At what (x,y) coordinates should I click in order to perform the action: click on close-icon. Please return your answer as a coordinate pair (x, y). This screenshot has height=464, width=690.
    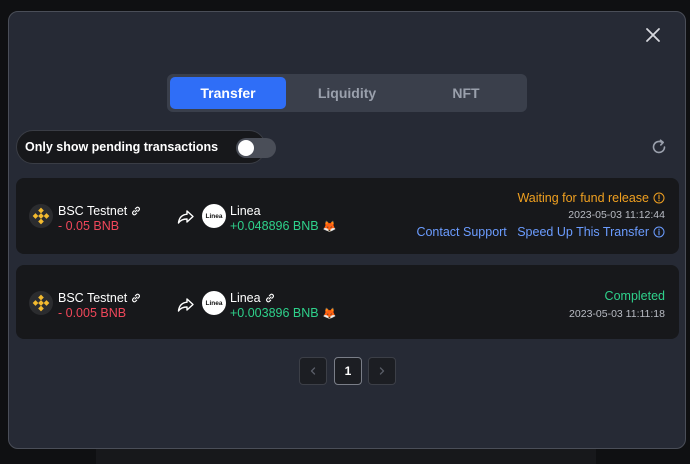
    Looking at the image, I should click on (653, 35).